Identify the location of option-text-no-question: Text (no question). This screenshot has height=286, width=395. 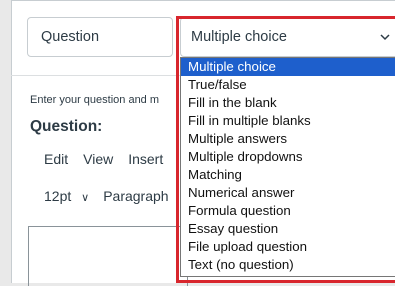
(288, 265).